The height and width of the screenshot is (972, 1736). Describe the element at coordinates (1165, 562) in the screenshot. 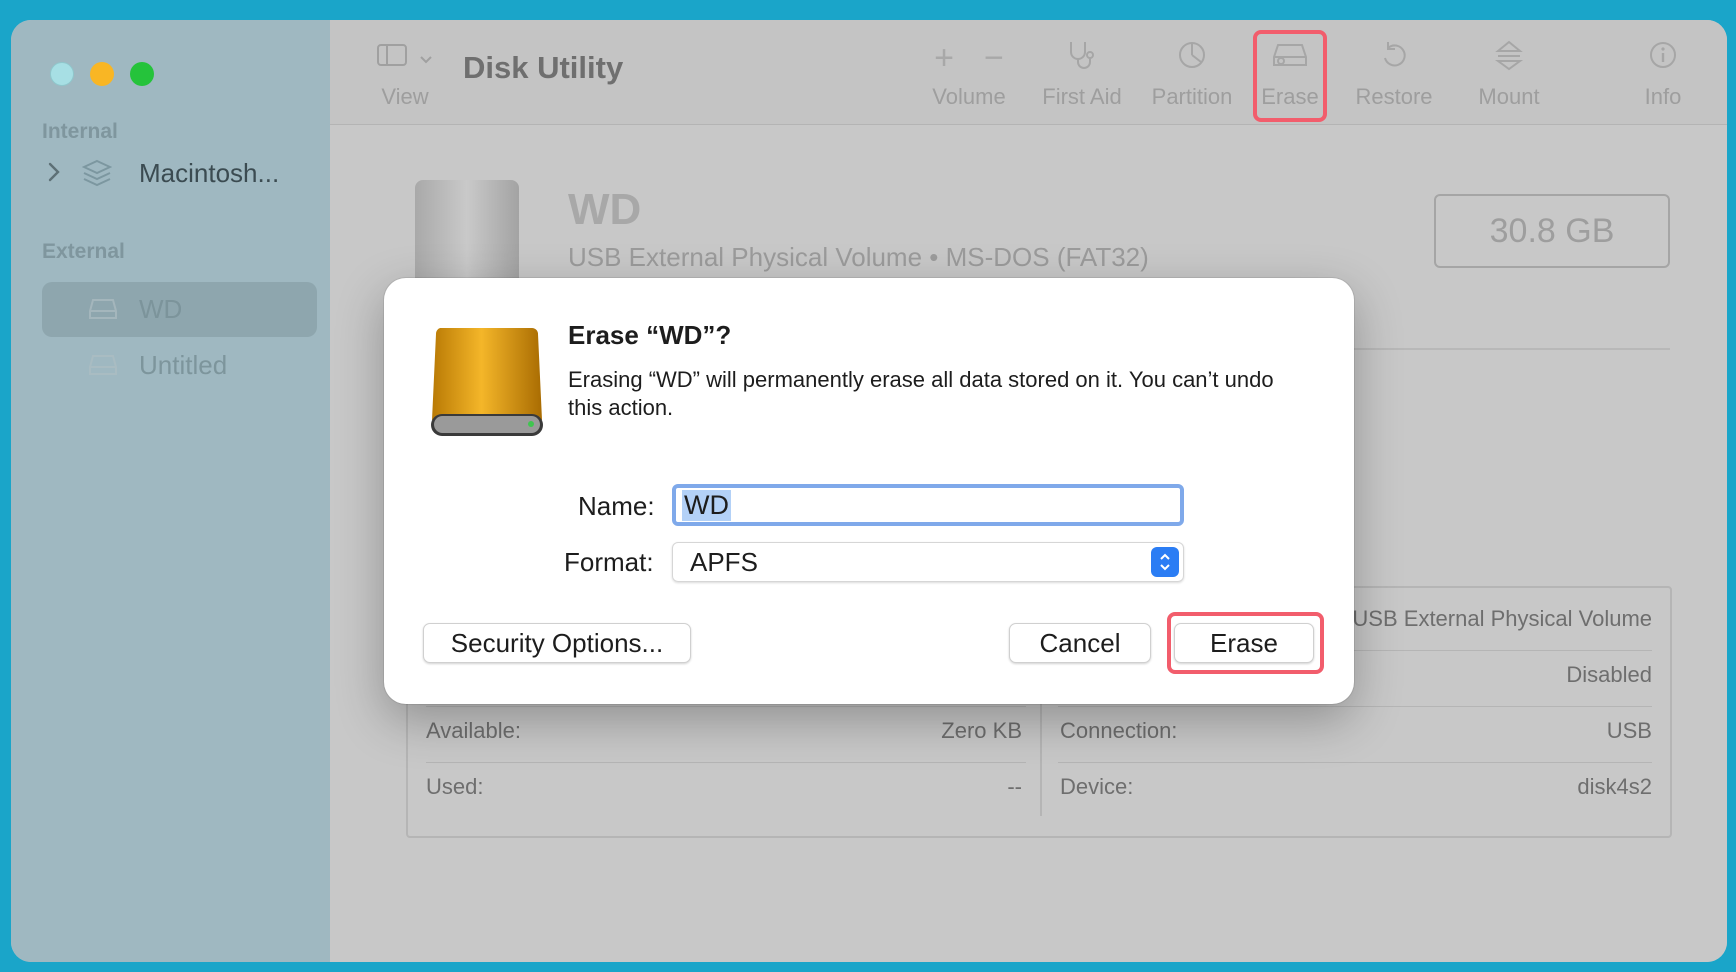

I see `updown-chevron-icon` at that location.